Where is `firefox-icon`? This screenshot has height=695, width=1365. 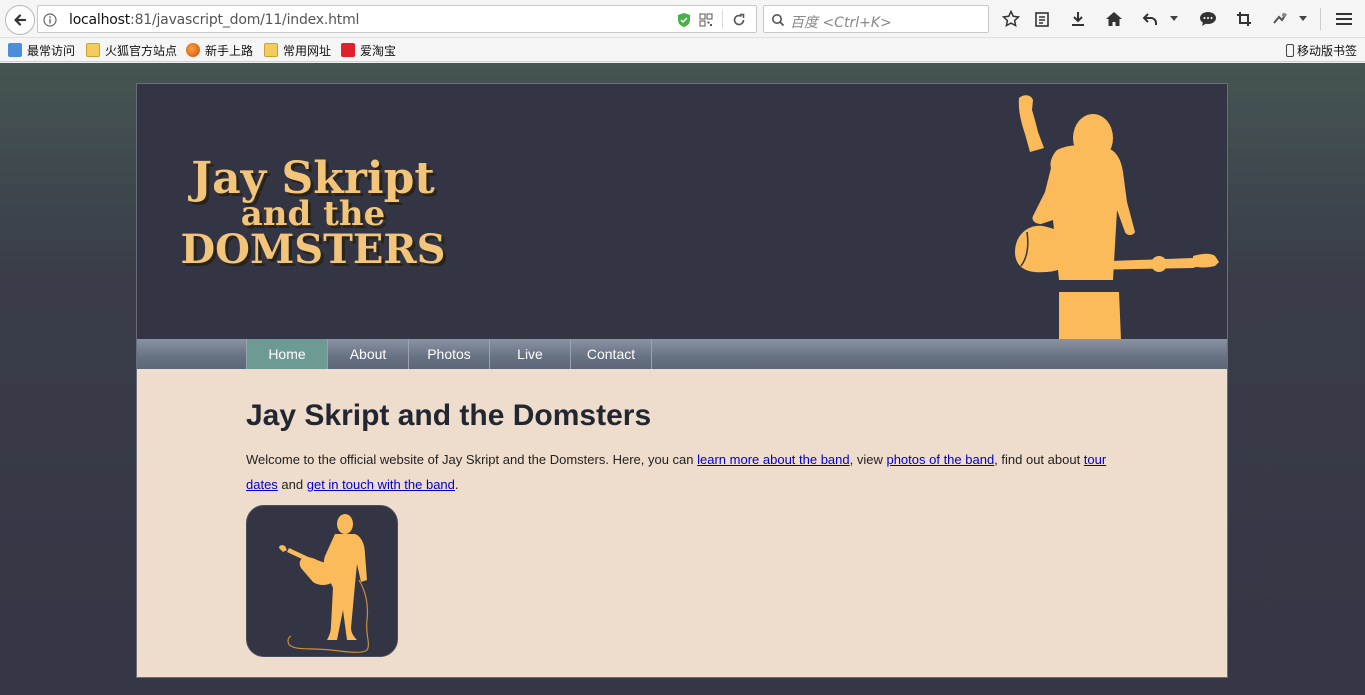 firefox-icon is located at coordinates (193, 50).